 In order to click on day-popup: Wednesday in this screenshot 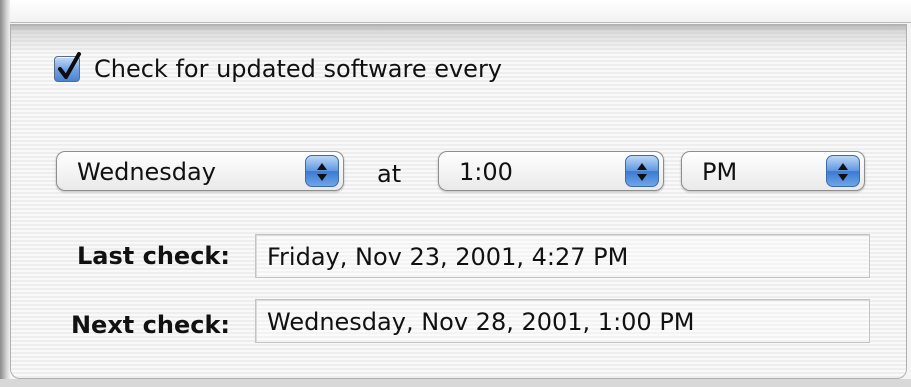, I will do `click(200, 171)`.